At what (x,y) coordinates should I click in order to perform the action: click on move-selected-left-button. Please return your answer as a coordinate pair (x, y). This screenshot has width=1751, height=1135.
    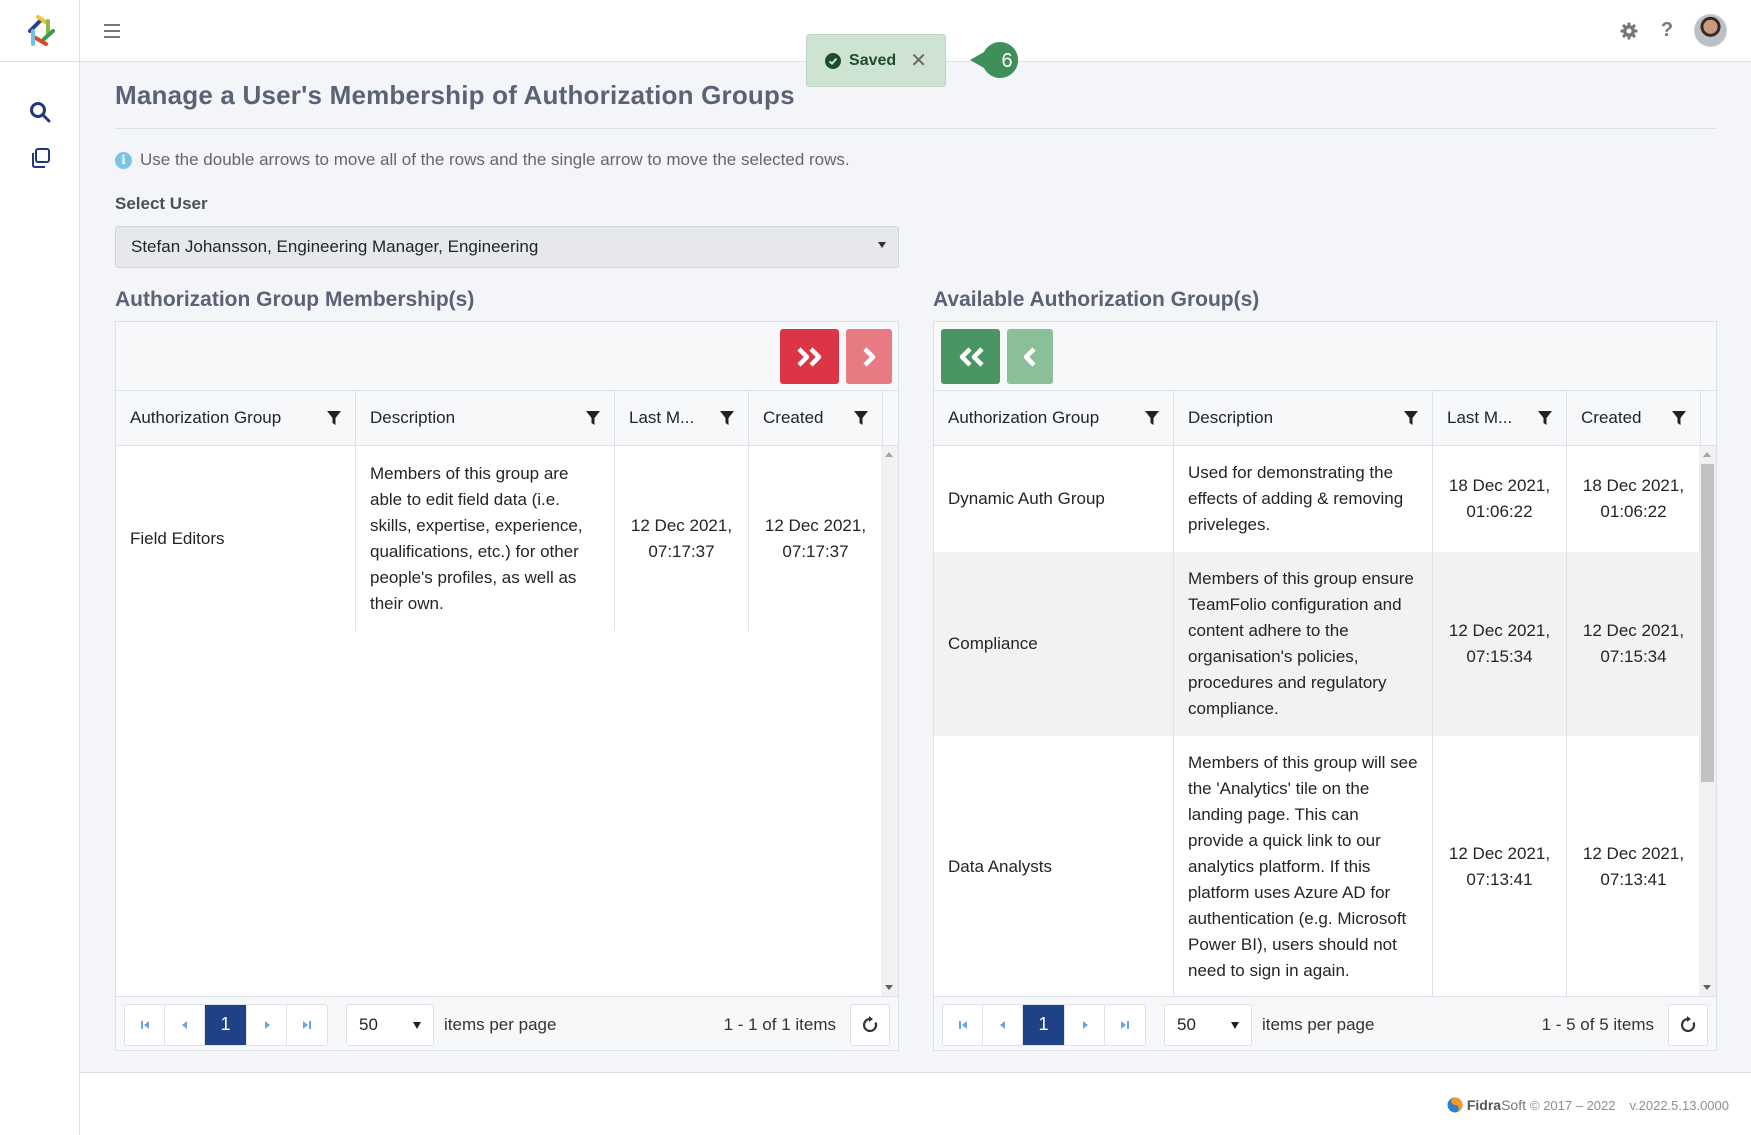
    Looking at the image, I should click on (1030, 356).